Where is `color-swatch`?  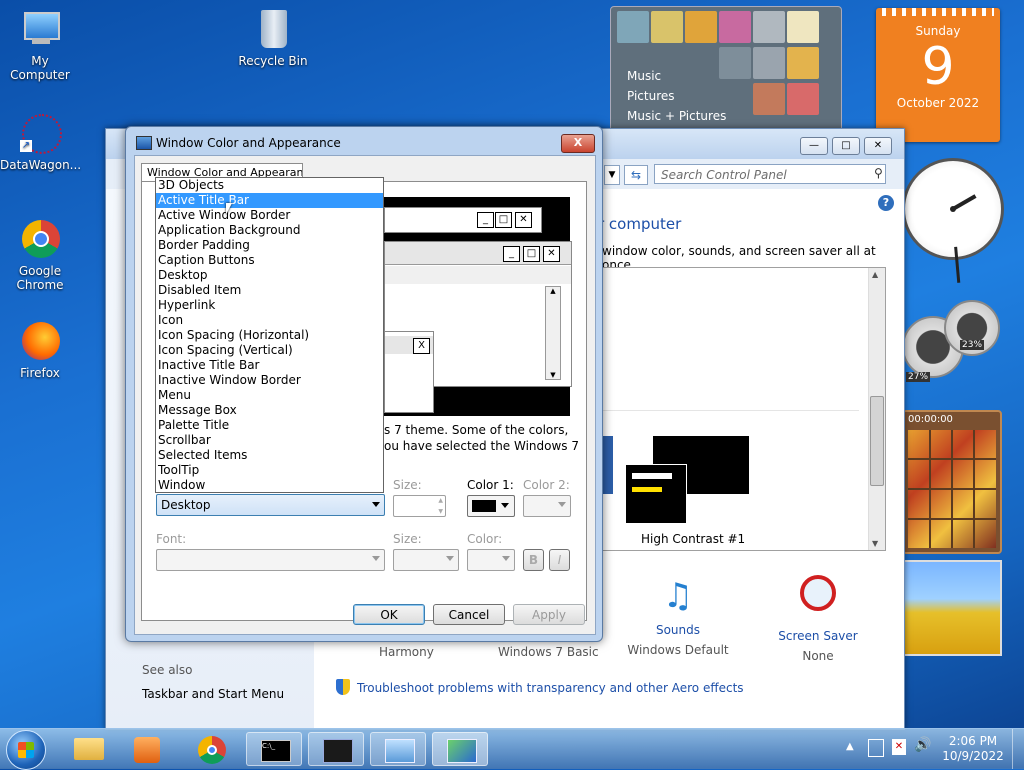 color-swatch is located at coordinates (484, 506).